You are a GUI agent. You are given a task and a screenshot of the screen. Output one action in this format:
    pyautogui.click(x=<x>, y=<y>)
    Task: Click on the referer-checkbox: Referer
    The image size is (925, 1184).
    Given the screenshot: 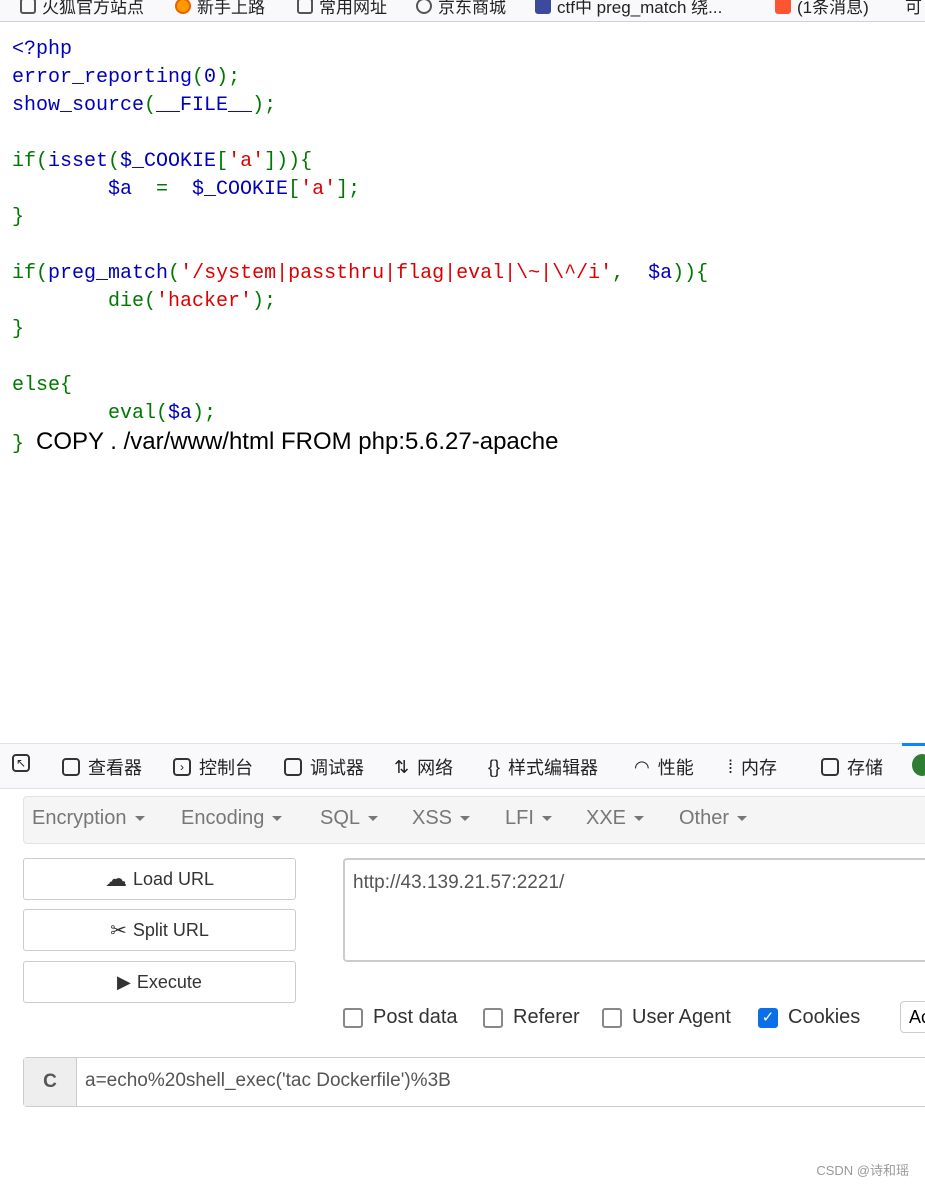 What is the action you would take?
    pyautogui.click(x=531, y=1017)
    